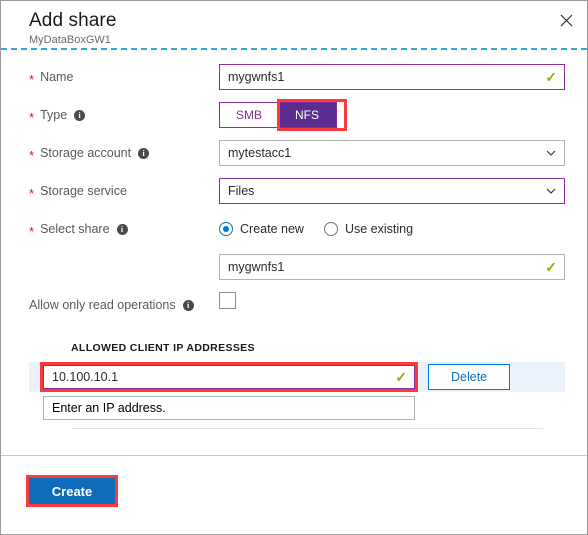  I want to click on storage-service-dropdown: Files, so click(392, 191).